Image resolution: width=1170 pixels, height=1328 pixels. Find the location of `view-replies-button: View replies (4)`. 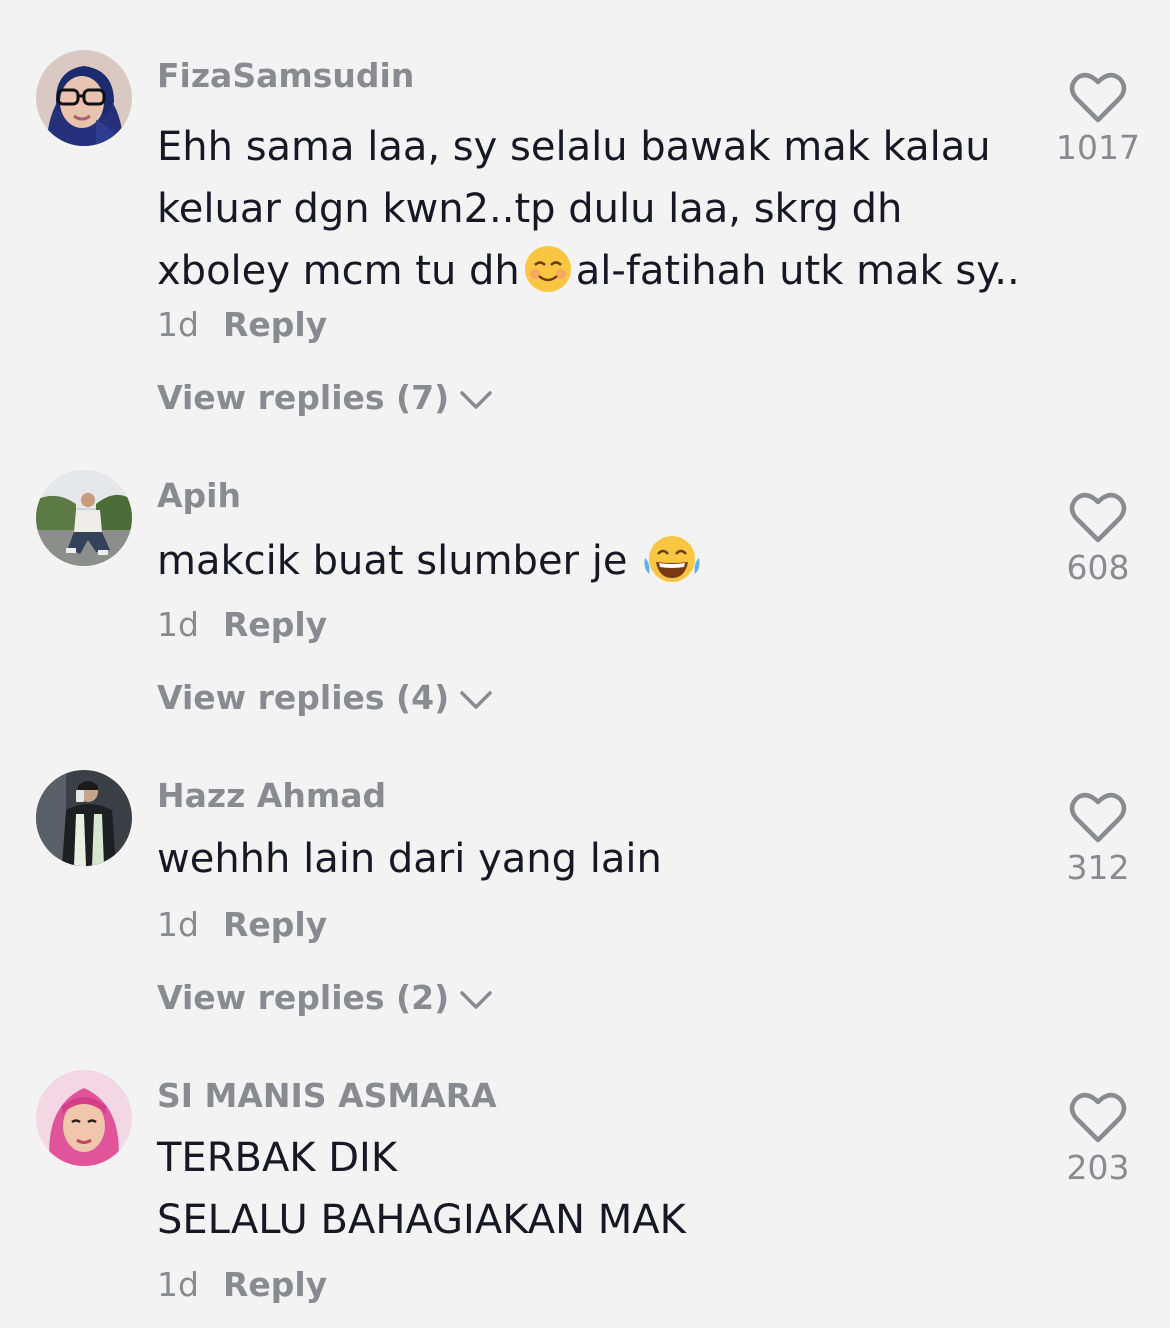

view-replies-button: View replies (4) is located at coordinates (325, 697).